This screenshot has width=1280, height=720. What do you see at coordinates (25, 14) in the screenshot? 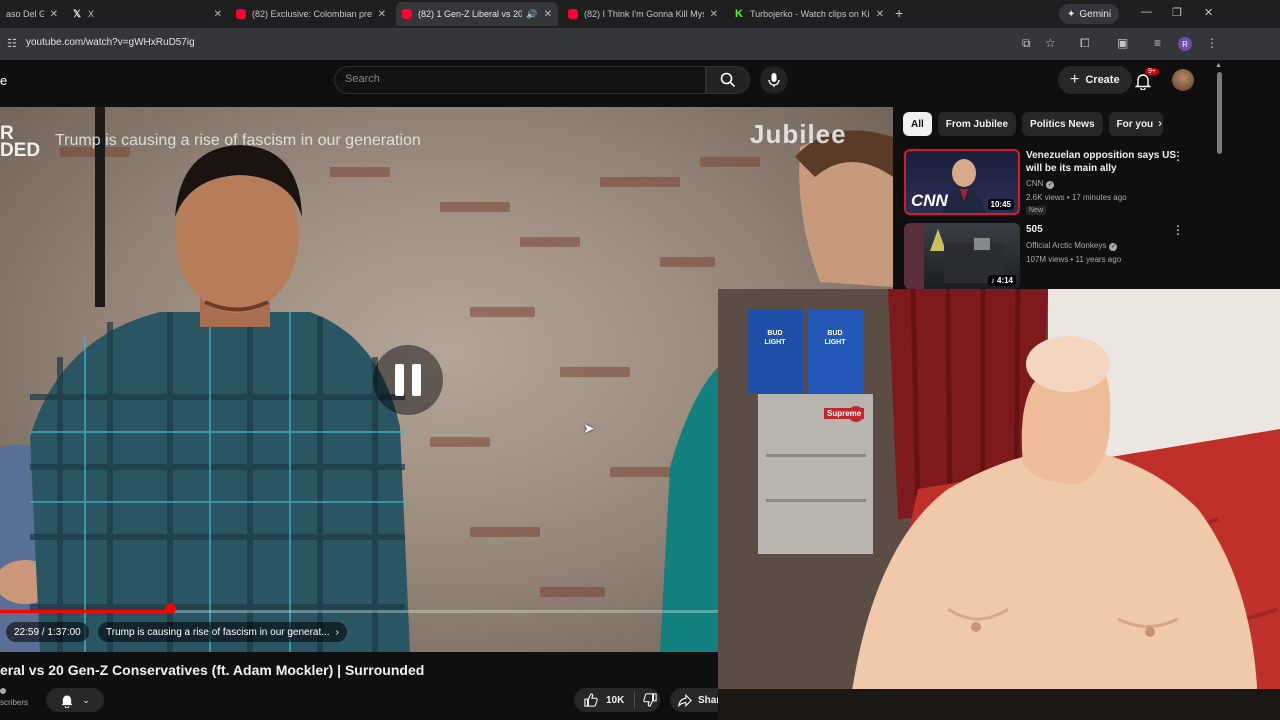
I see `tab-title: aso Del Gi` at bounding box center [25, 14].